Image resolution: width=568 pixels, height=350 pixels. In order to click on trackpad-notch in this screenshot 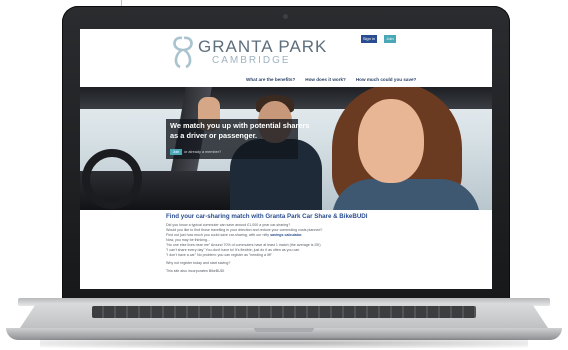, I will do `click(284, 330)`.